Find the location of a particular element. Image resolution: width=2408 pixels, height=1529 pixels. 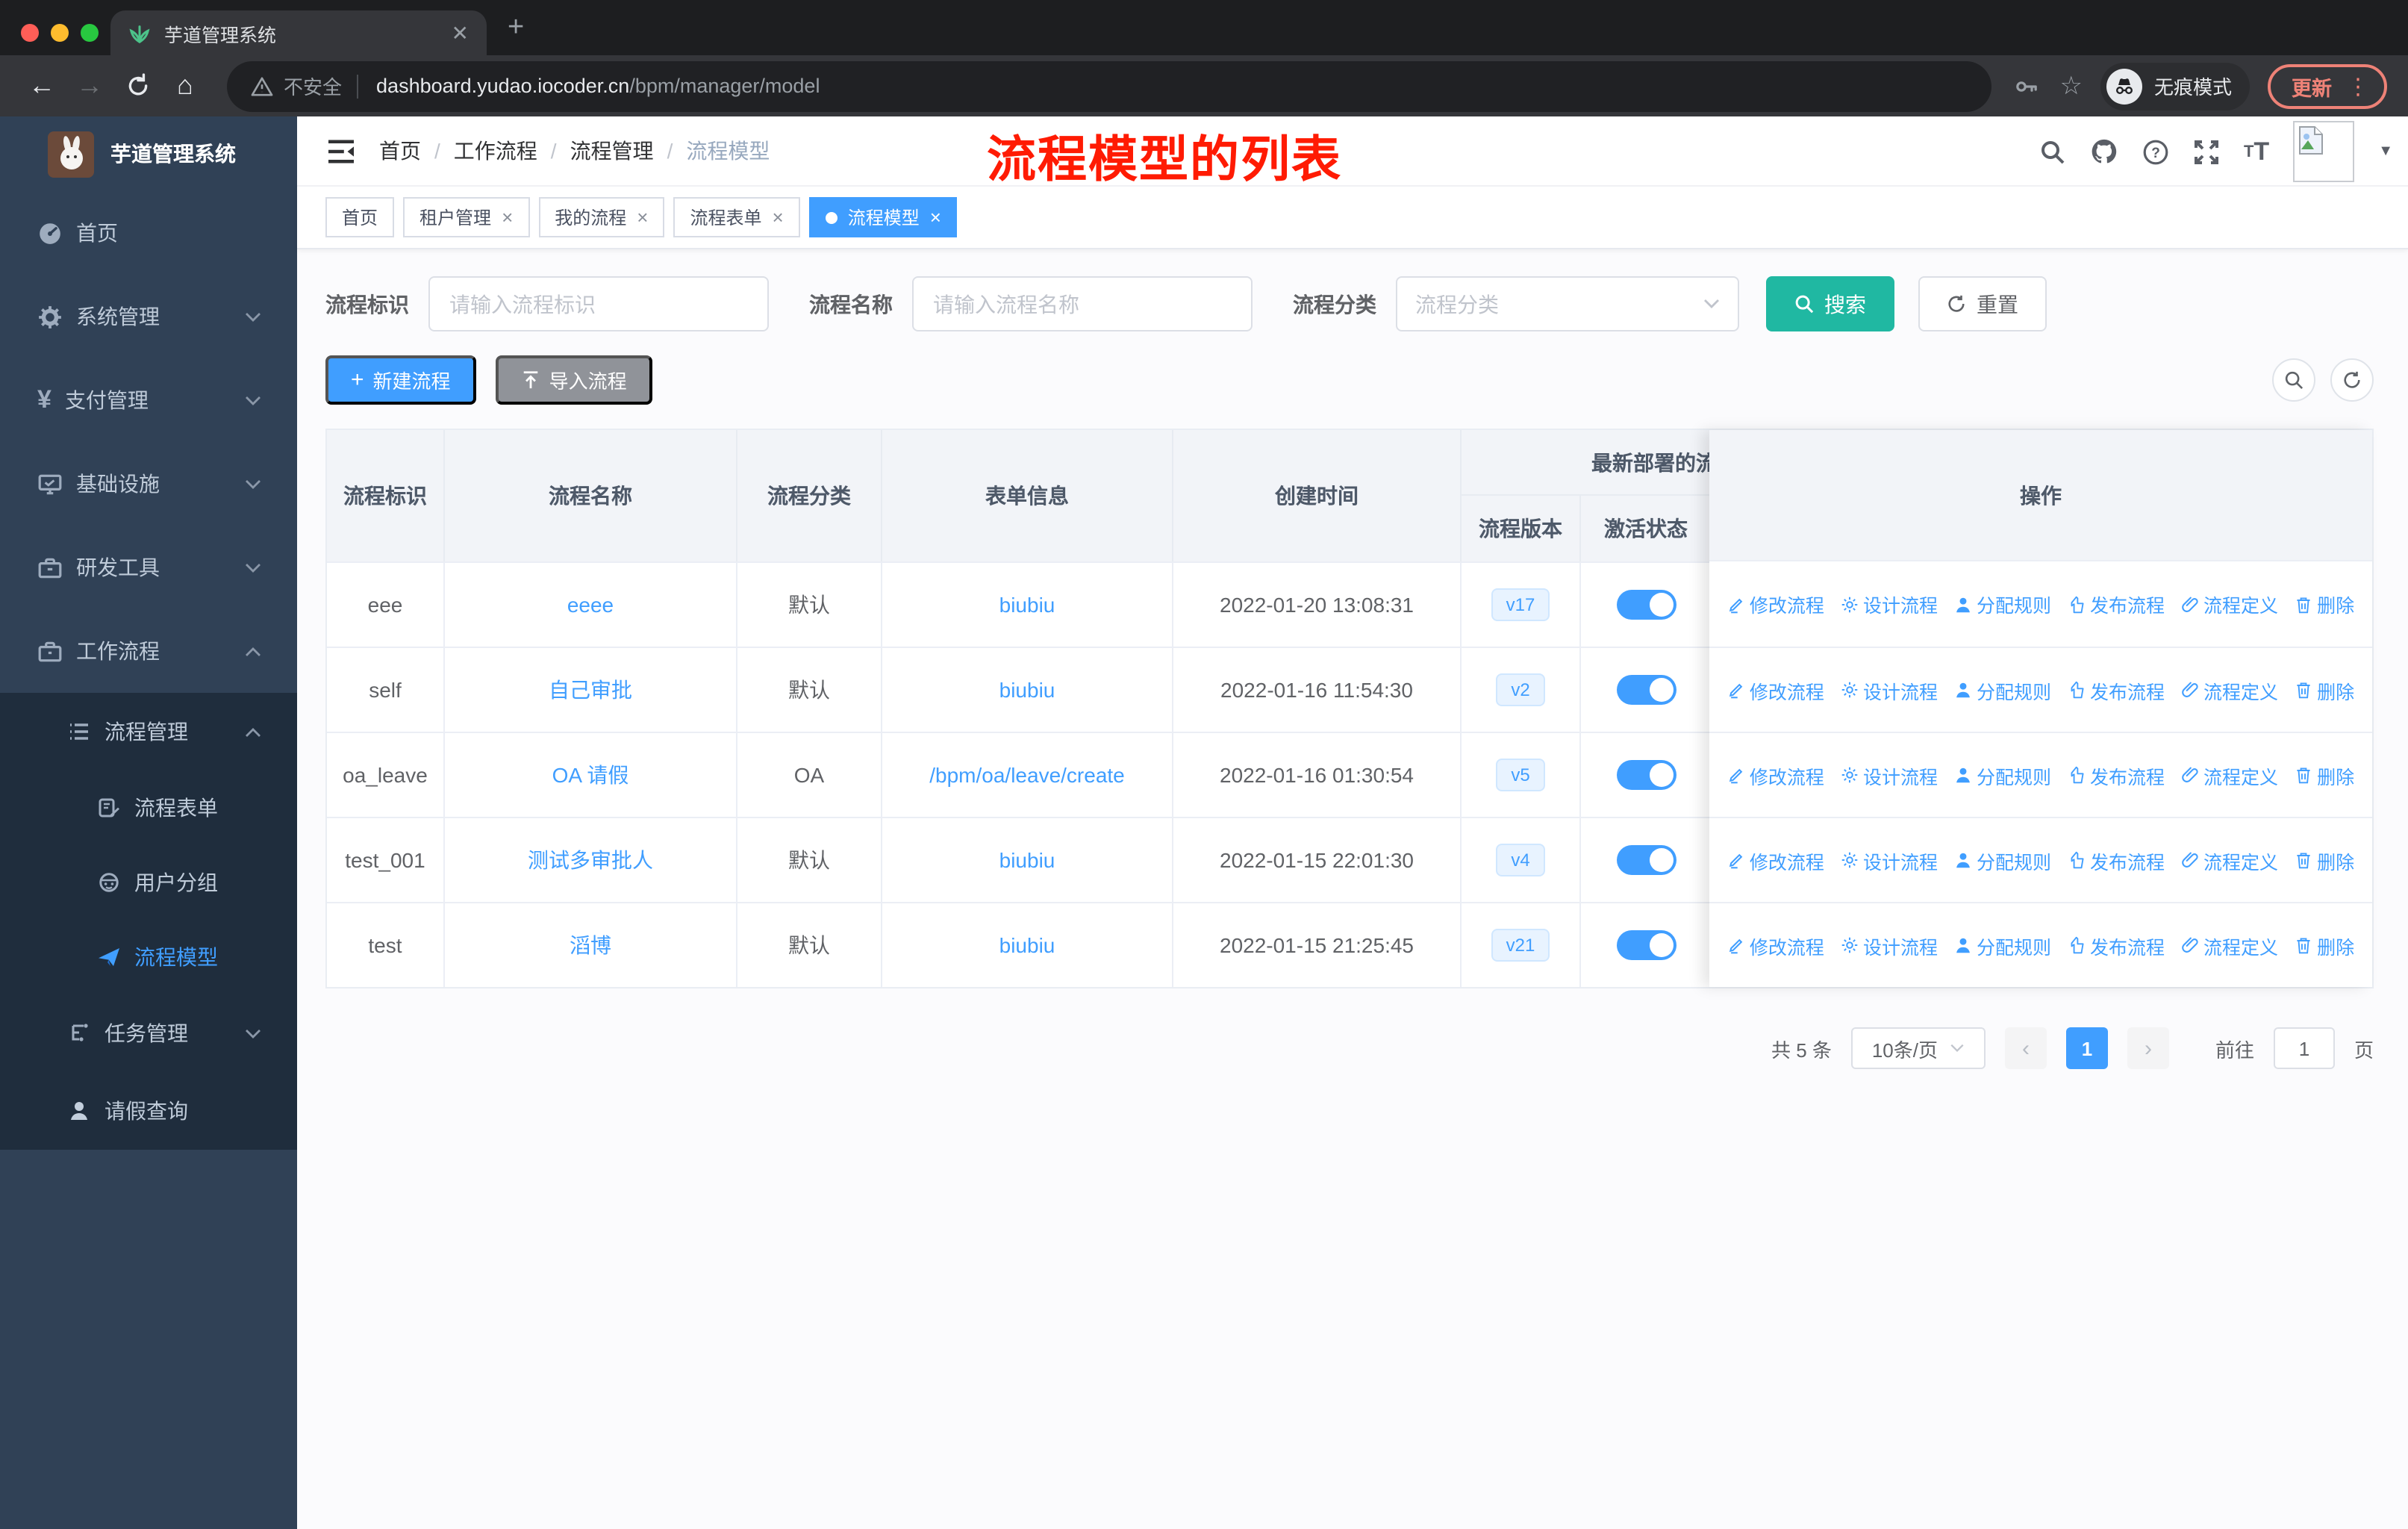

search-icon is located at coordinates (2052, 151).